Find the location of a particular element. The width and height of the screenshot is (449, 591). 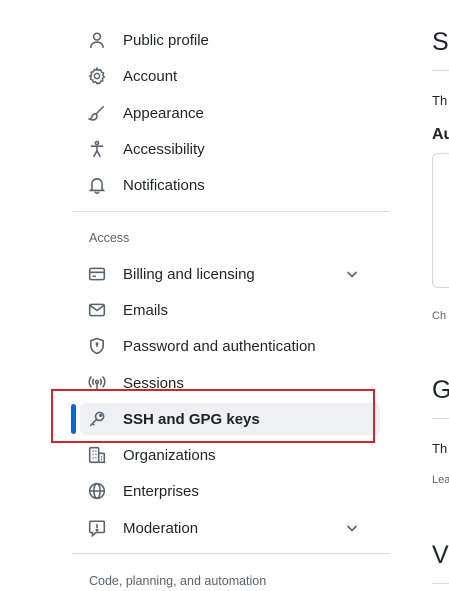

sidebar-item-label: Appearance is located at coordinates (163, 113).